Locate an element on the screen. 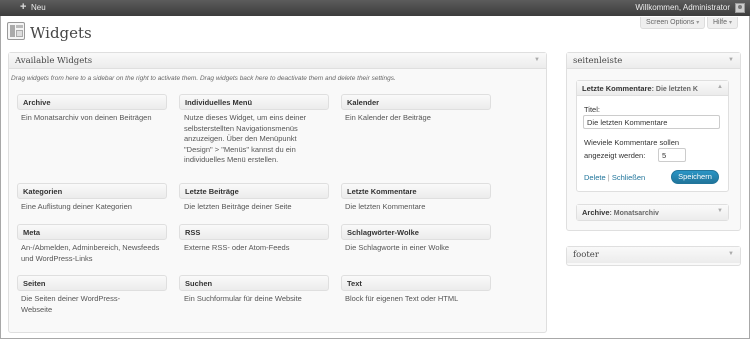  widget-description: Ein Suchformular für deine Website is located at coordinates (243, 298).